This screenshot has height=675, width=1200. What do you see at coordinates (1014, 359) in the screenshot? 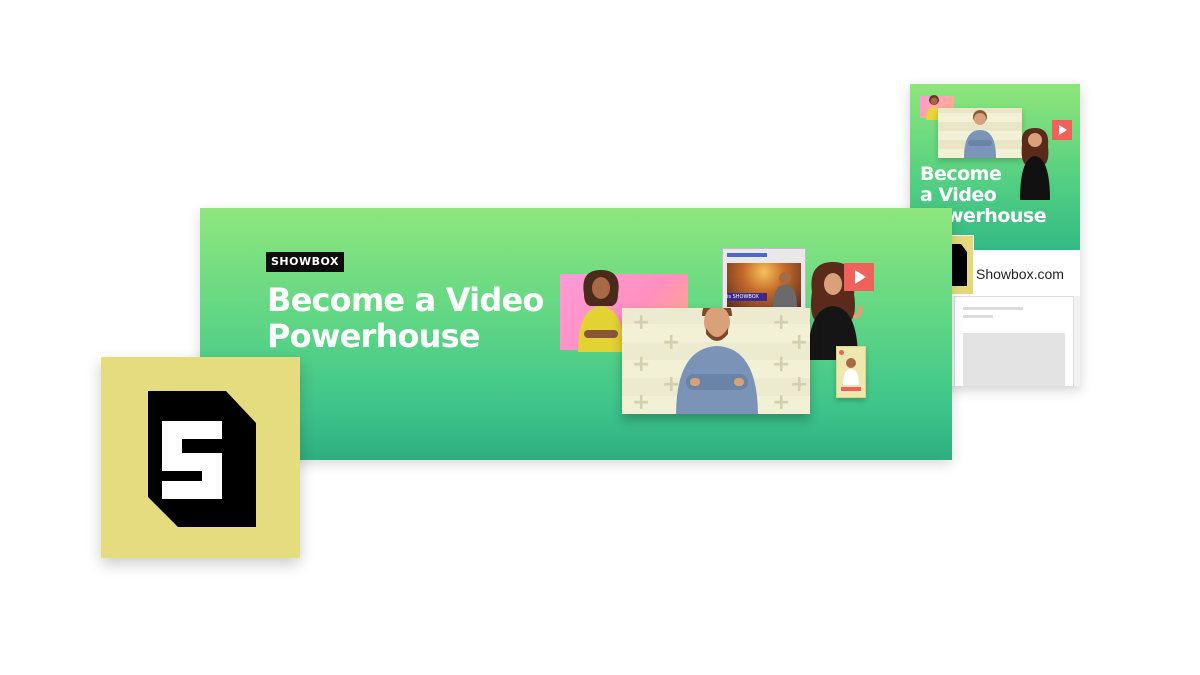
I see `mobile-feed-image-placeholder` at bounding box center [1014, 359].